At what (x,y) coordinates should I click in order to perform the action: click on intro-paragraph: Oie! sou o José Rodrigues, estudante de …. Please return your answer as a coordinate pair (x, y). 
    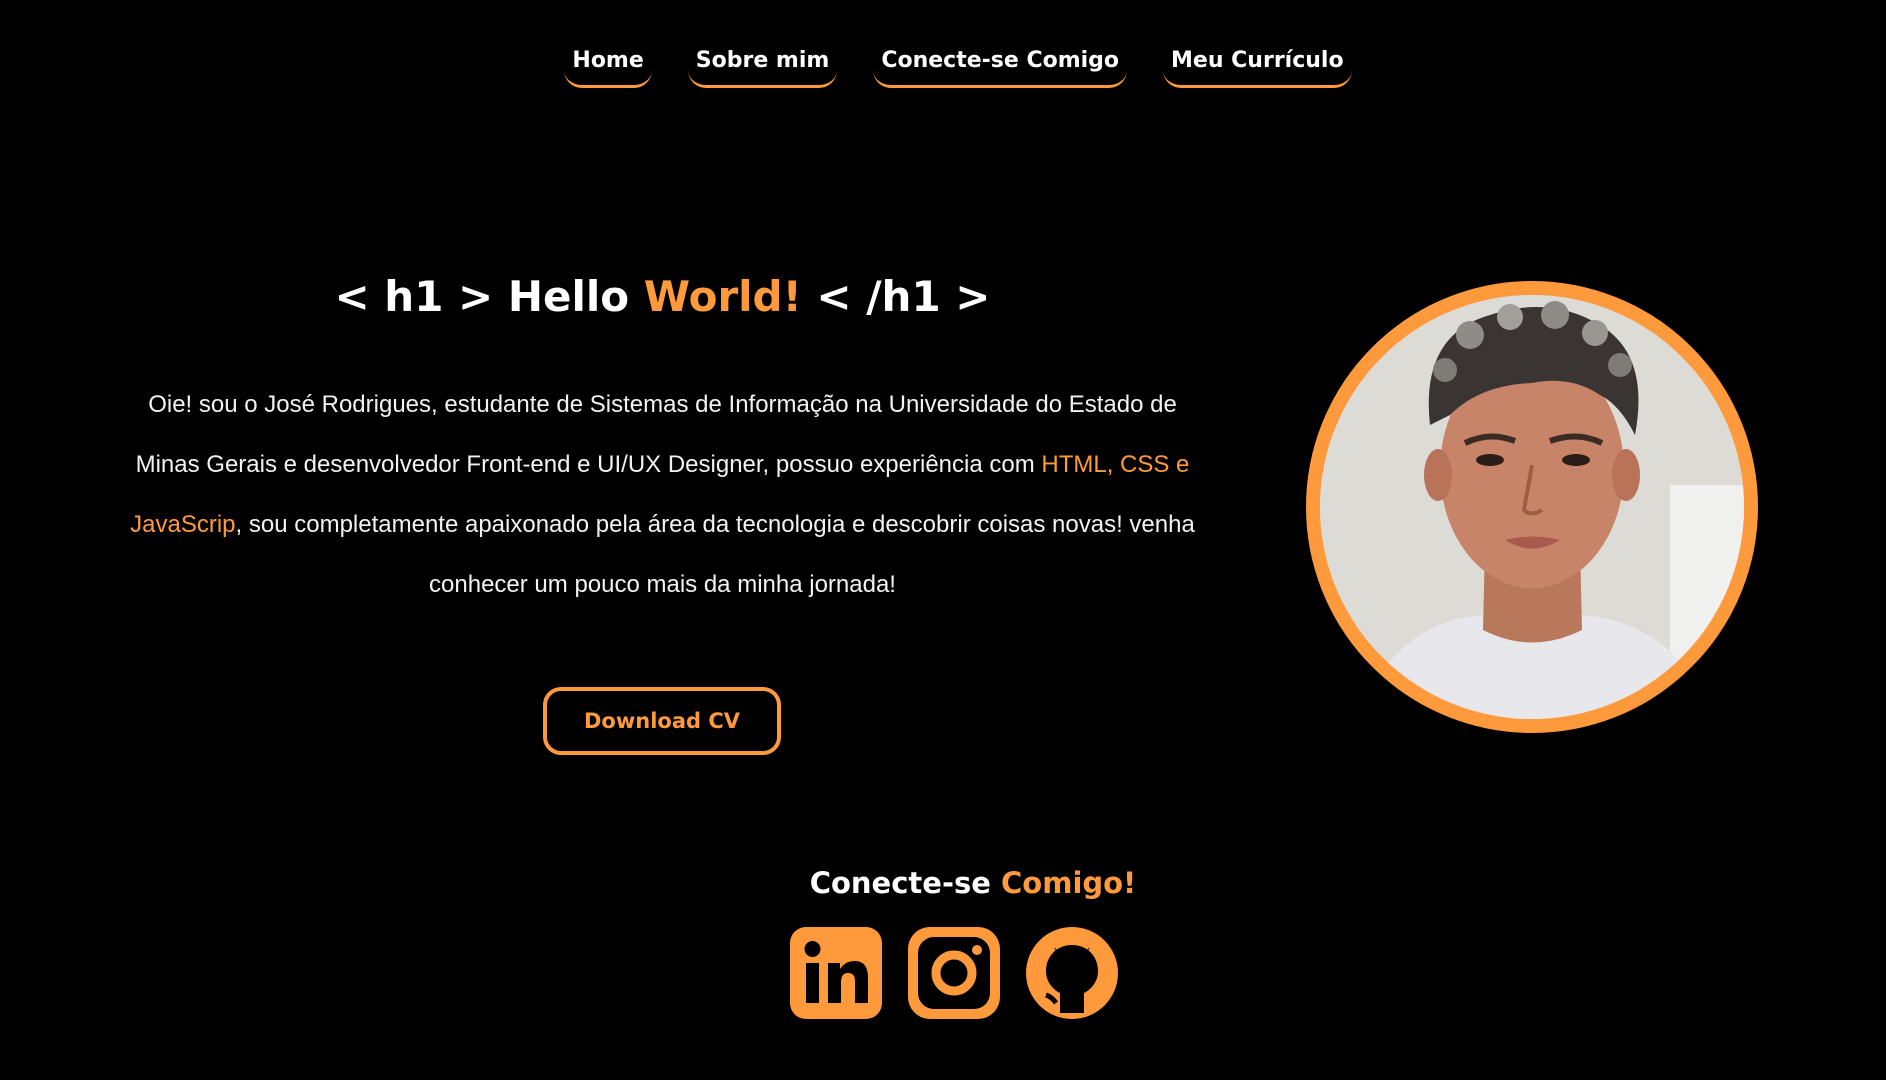
    Looking at the image, I should click on (662, 495).